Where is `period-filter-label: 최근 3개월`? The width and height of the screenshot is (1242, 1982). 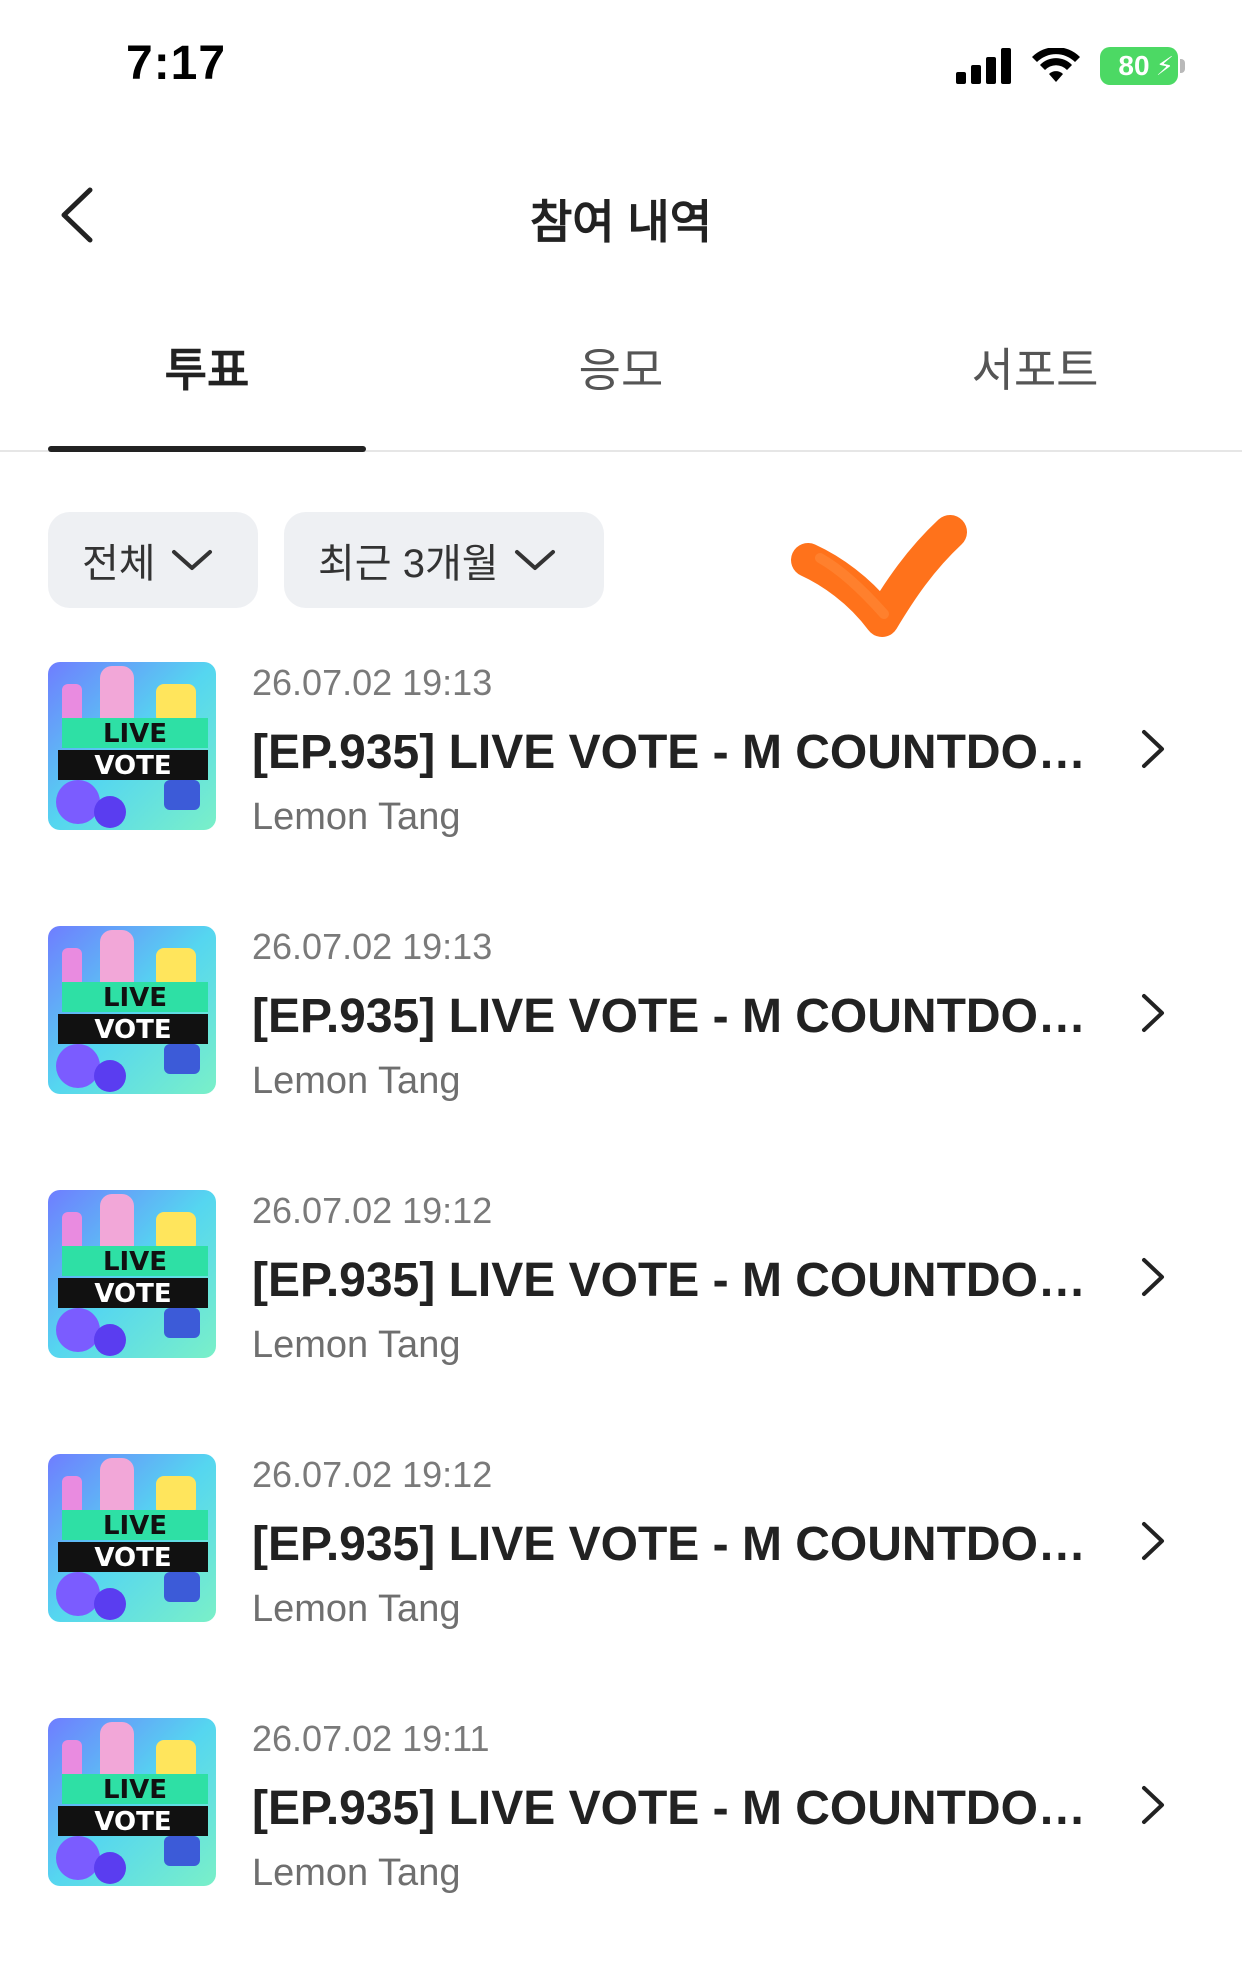
period-filter-label: 최근 3개월 is located at coordinates (408, 564).